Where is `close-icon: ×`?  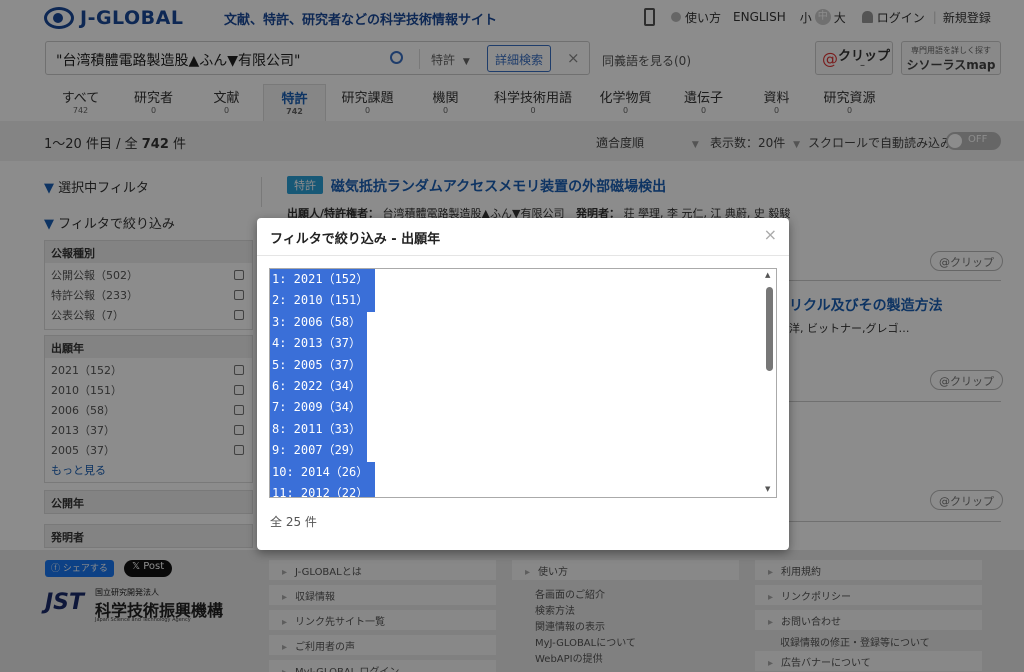
close-icon: × is located at coordinates (770, 234).